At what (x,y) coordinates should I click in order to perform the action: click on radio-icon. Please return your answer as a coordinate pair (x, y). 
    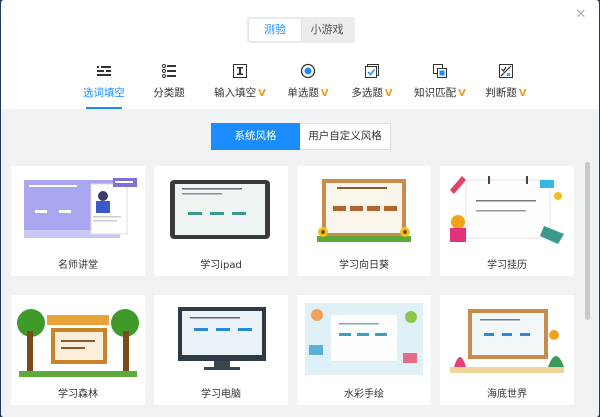
    Looking at the image, I should click on (308, 71).